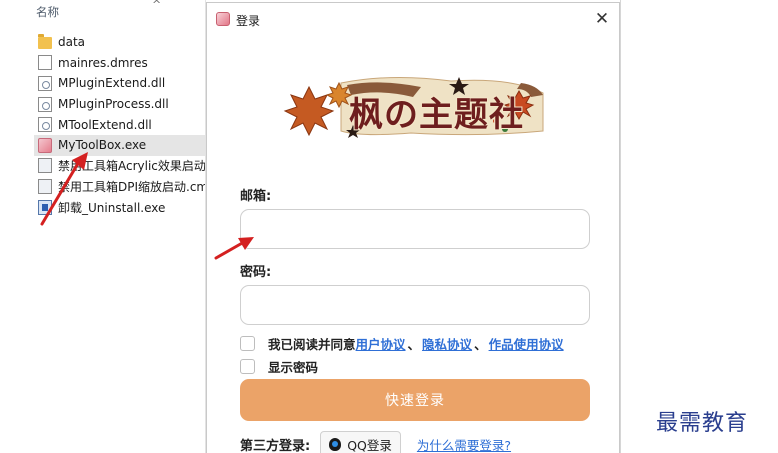 The width and height of the screenshot is (778, 453). I want to click on qq-login-label: QQ登录, so click(369, 445).